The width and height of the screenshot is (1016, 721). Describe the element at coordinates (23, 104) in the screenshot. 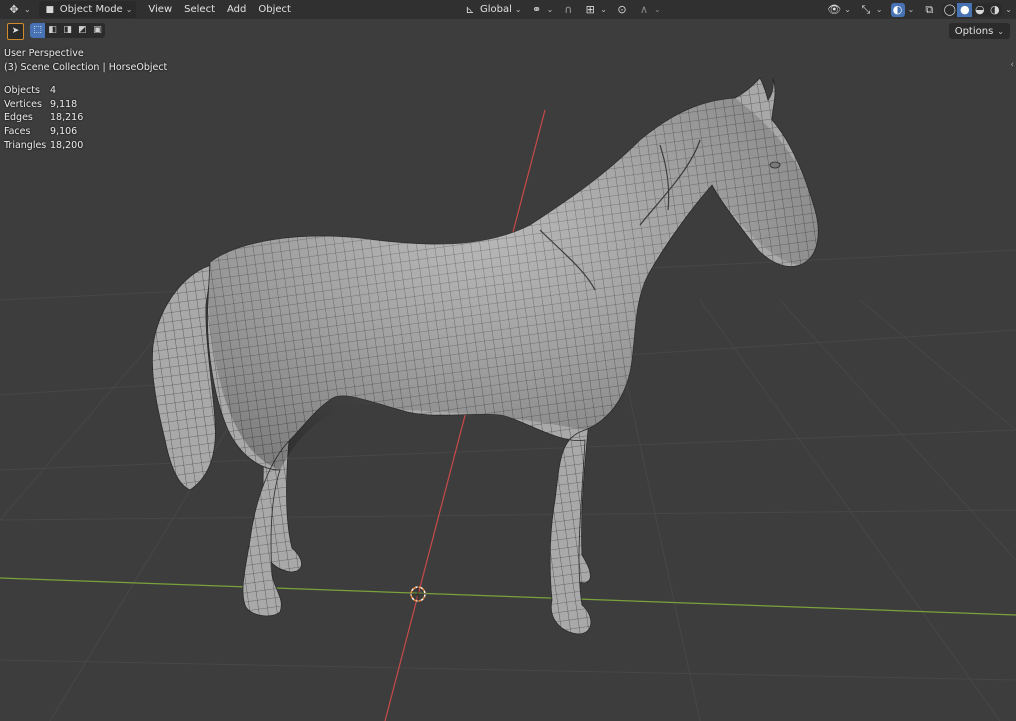

I see `stat-label: Vertices` at that location.